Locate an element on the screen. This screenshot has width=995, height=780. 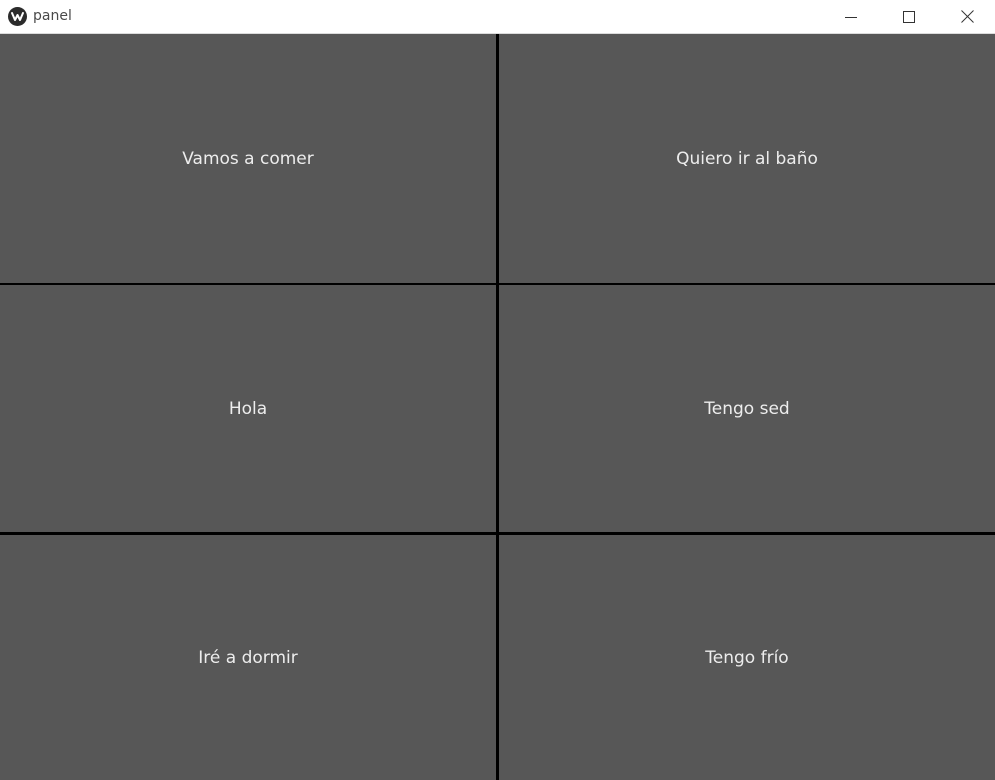
phrase-button-label: Tengo frío is located at coordinates (747, 657).